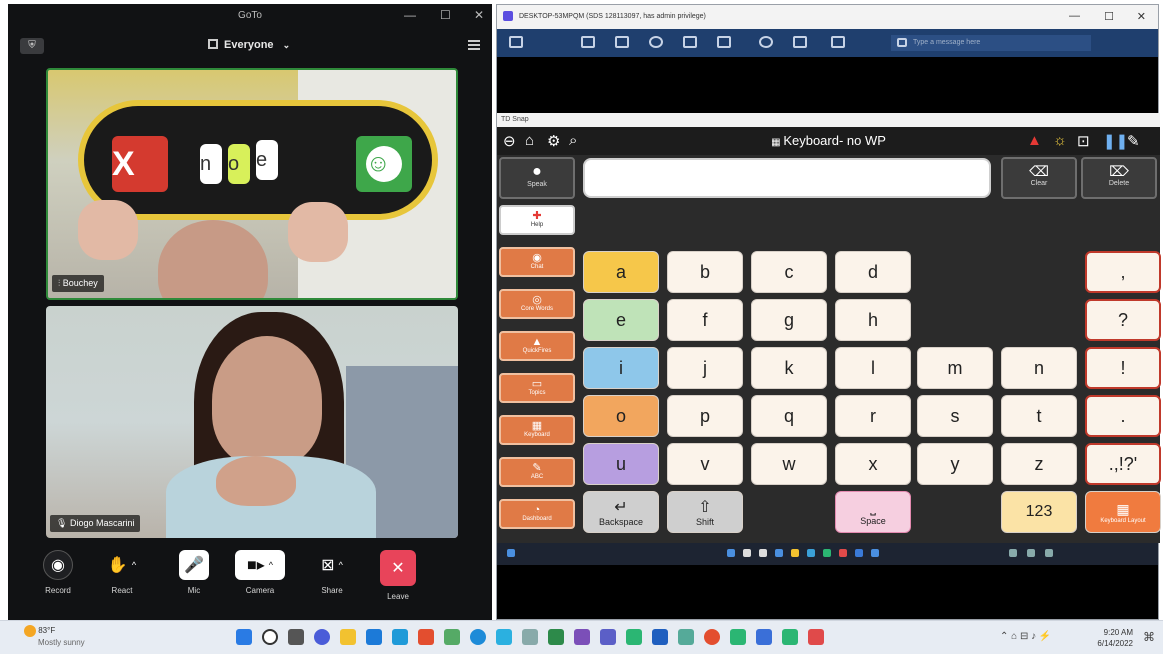 The height and width of the screenshot is (654, 1163). I want to click on key-i: i, so click(621, 368).